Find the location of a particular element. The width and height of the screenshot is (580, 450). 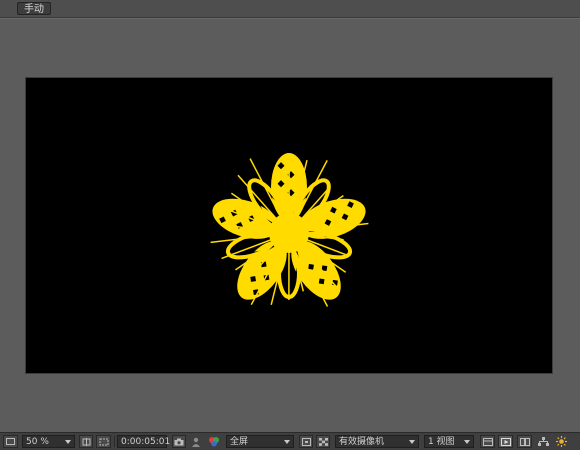

flowchart-icon is located at coordinates (543, 441).